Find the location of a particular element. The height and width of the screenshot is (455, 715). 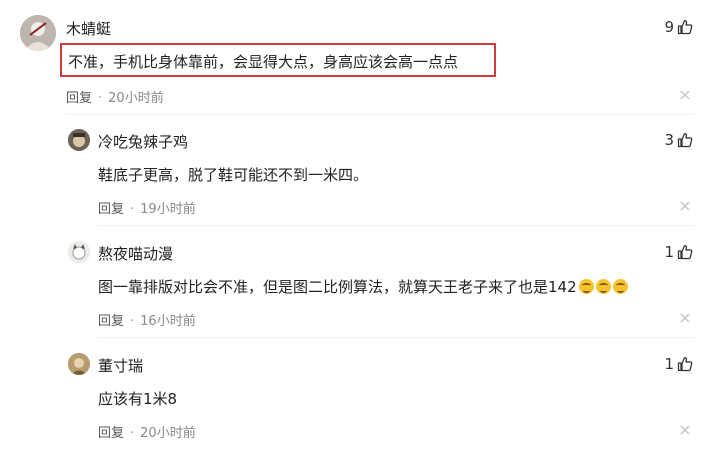

comment-time: 19小时前 is located at coordinates (168, 209).